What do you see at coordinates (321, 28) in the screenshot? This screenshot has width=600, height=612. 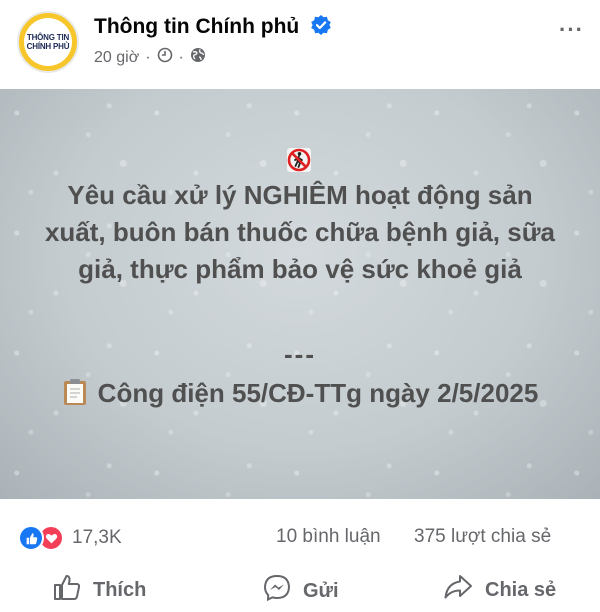 I see `verified-badge-icon` at bounding box center [321, 28].